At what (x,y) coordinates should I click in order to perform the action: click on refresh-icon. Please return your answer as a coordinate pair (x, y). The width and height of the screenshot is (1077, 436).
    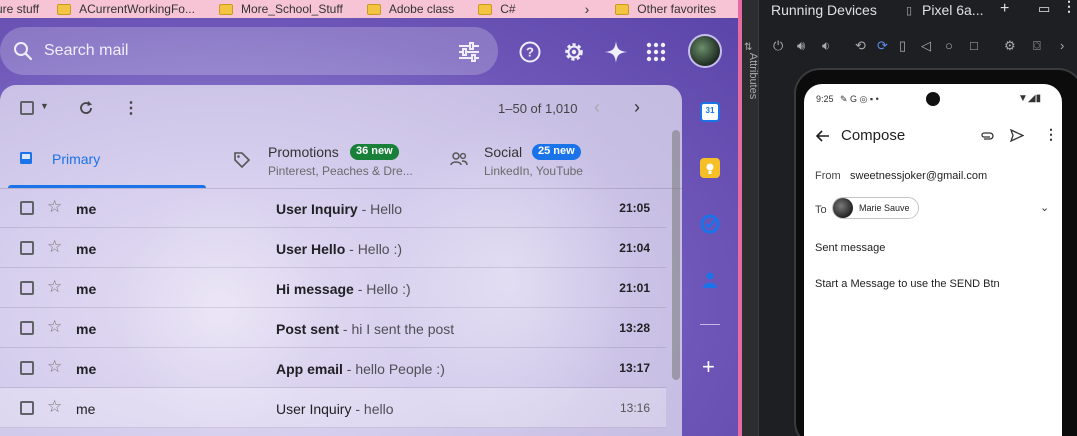
    Looking at the image, I should click on (86, 108).